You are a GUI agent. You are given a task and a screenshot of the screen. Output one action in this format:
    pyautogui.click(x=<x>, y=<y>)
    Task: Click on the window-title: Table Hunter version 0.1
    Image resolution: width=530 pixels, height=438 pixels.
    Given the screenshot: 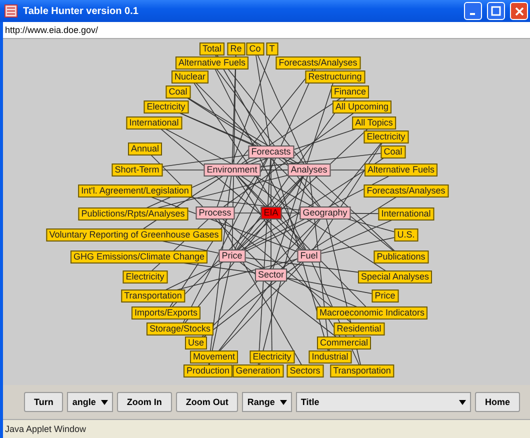 What is the action you would take?
    pyautogui.click(x=81, y=11)
    